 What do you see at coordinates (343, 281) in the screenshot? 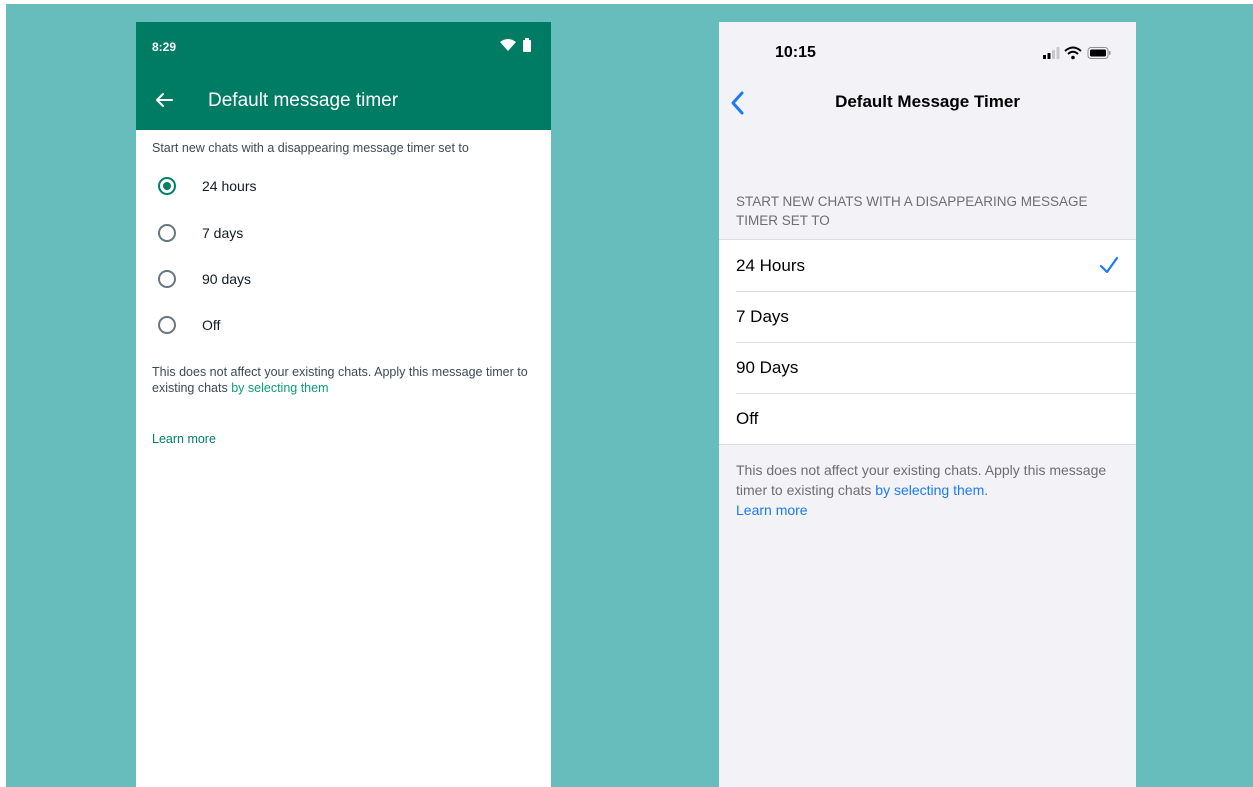
I see `option-90-days: 90 days` at bounding box center [343, 281].